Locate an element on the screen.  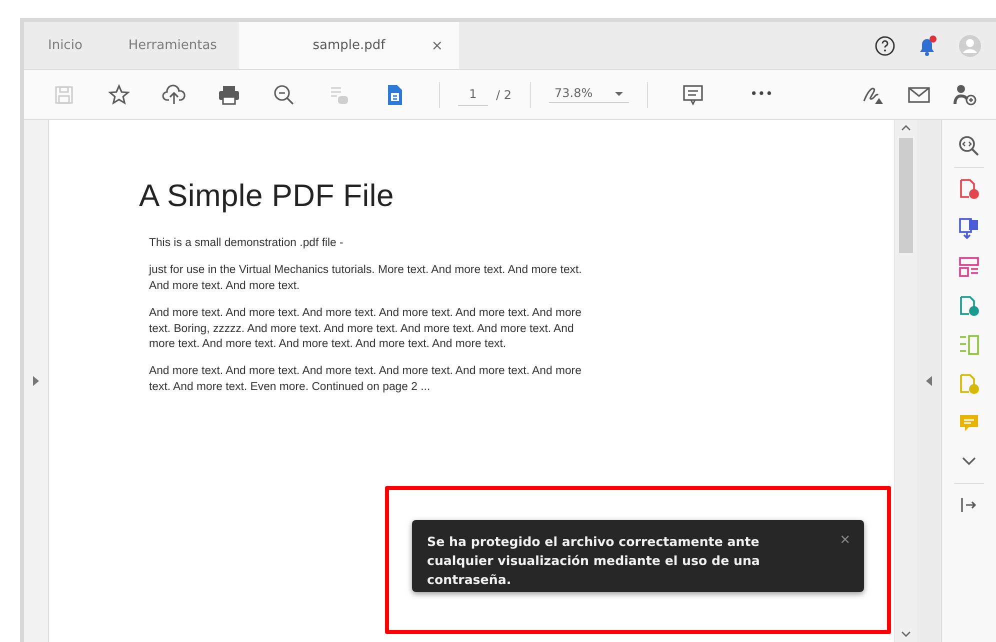
zoom-icon is located at coordinates (969, 146).